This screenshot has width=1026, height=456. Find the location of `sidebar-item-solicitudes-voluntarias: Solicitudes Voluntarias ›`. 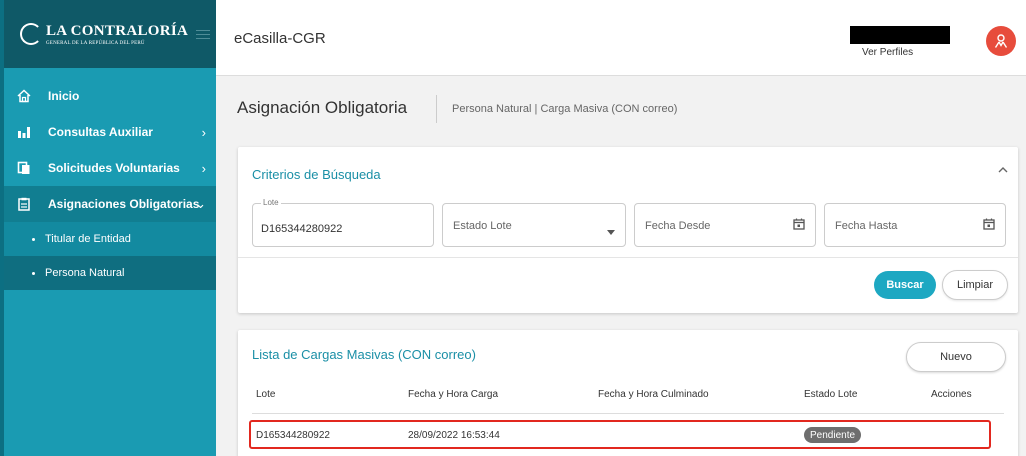

sidebar-item-solicitudes-voluntarias: Solicitudes Voluntarias › is located at coordinates (110, 168).